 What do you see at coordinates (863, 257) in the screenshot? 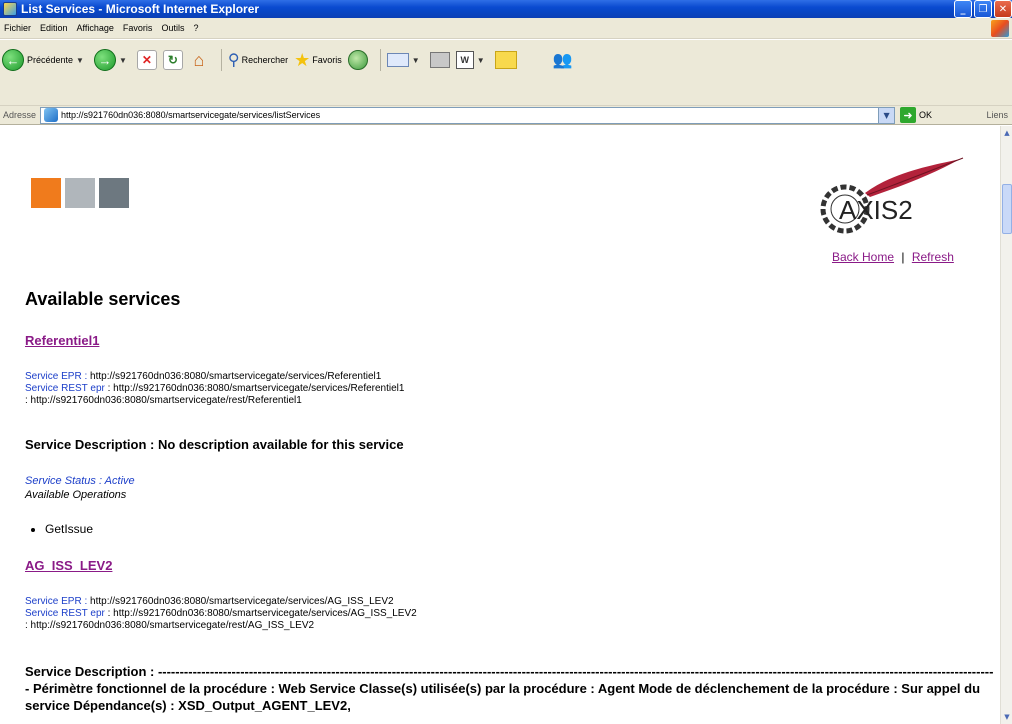
I see `back-home-link: Back Home` at bounding box center [863, 257].